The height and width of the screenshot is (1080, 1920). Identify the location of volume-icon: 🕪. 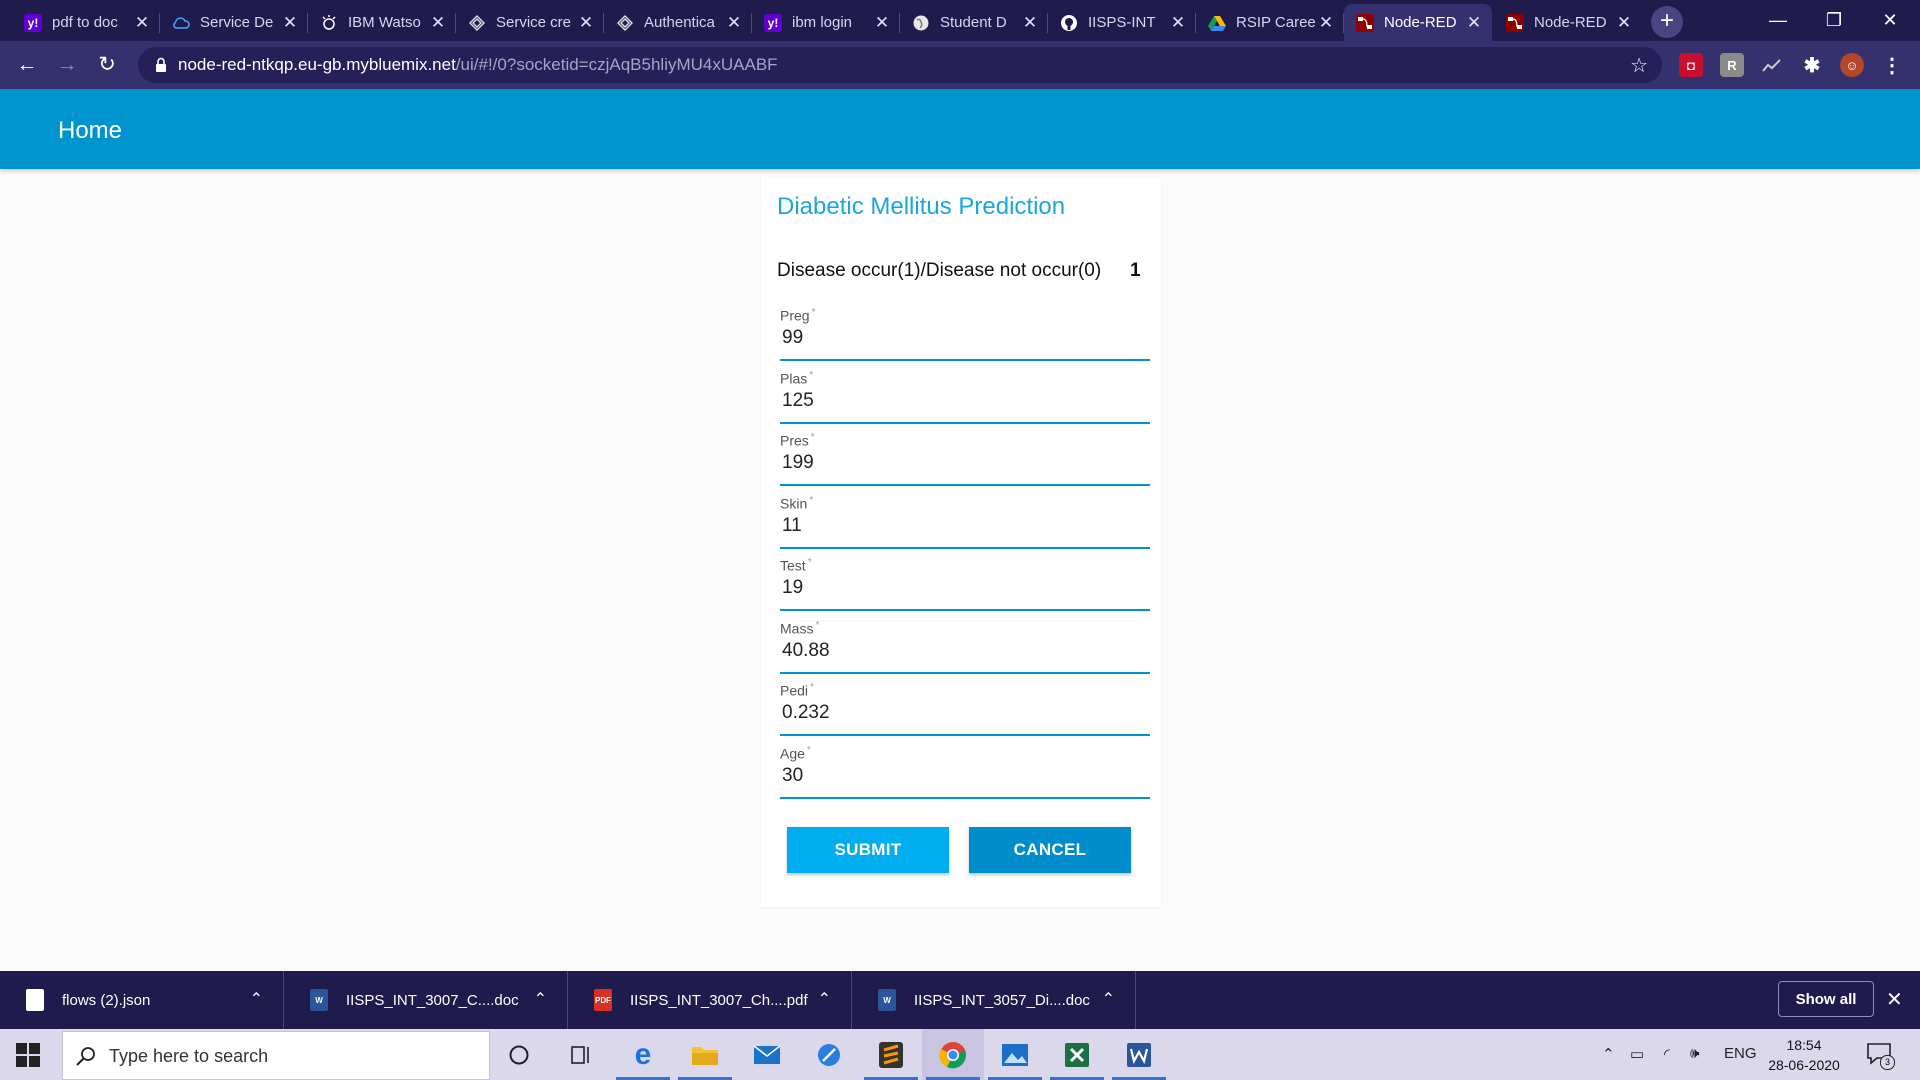
(1694, 1053).